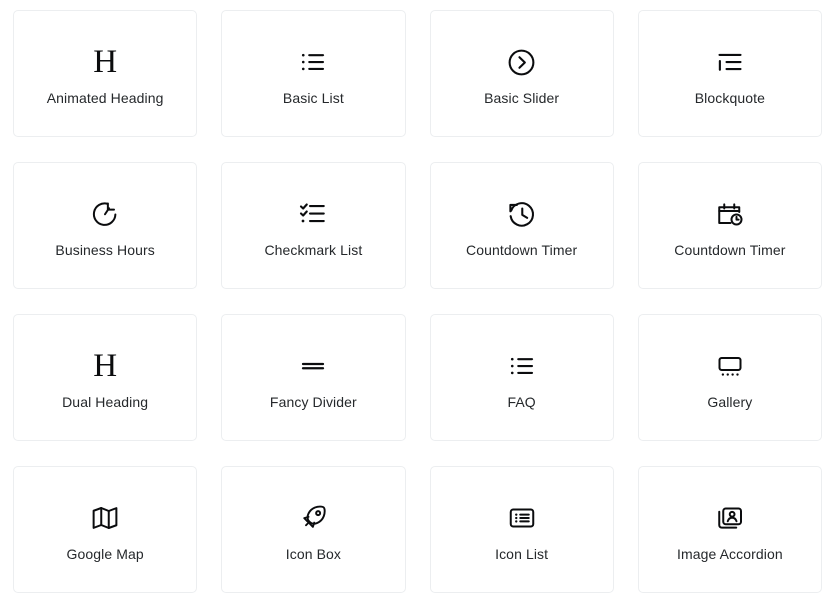 This screenshot has width=835, height=604. Describe the element at coordinates (730, 402) in the screenshot. I see `widget-label: Gallery` at that location.